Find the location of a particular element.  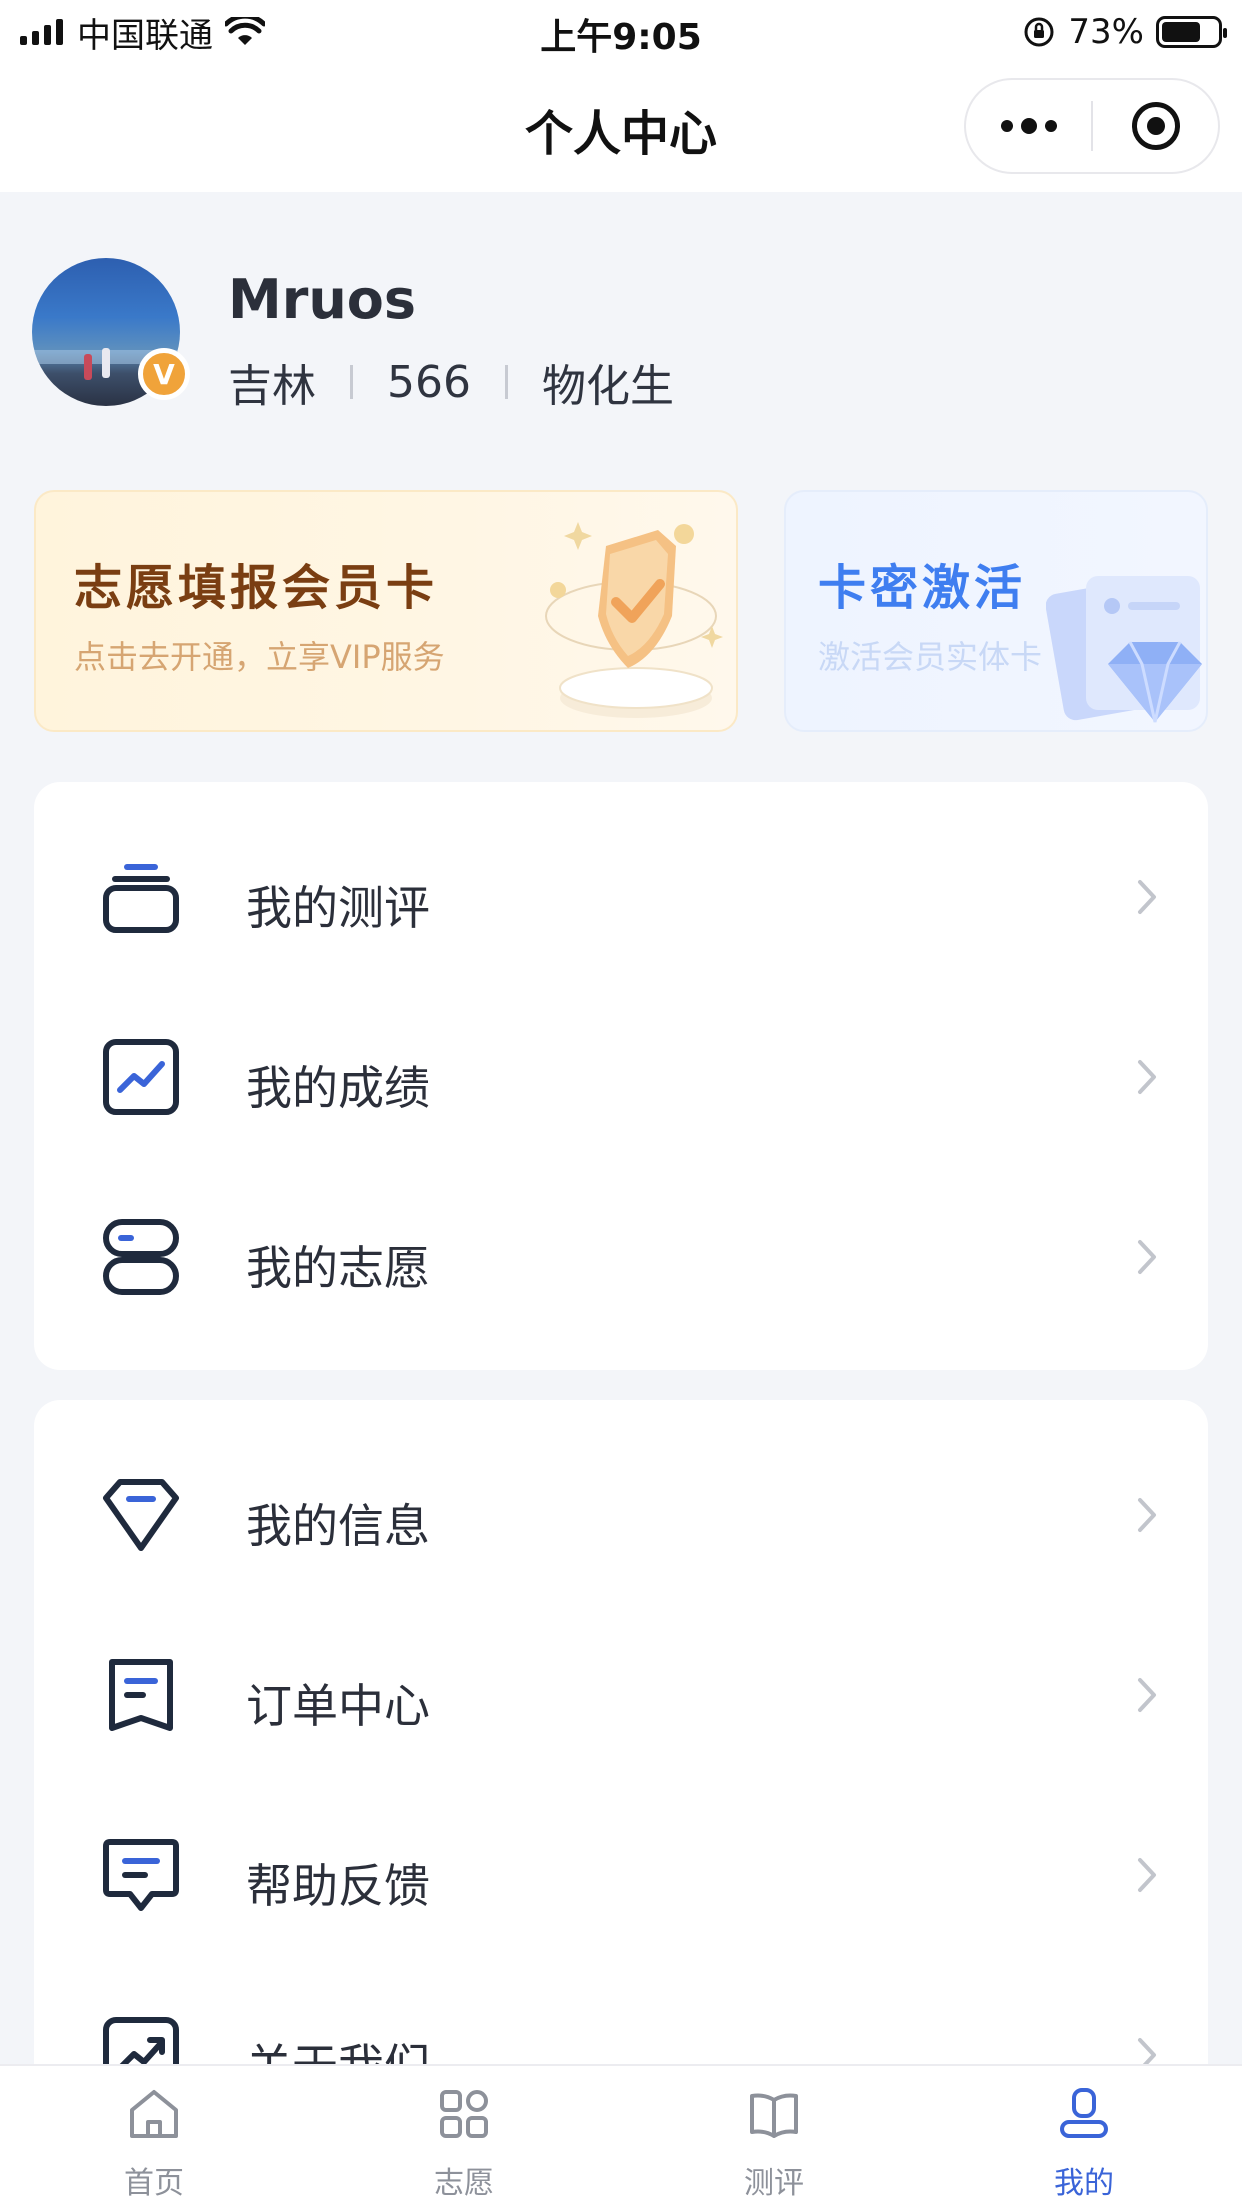

diamond-card-icon is located at coordinates (1124, 649).